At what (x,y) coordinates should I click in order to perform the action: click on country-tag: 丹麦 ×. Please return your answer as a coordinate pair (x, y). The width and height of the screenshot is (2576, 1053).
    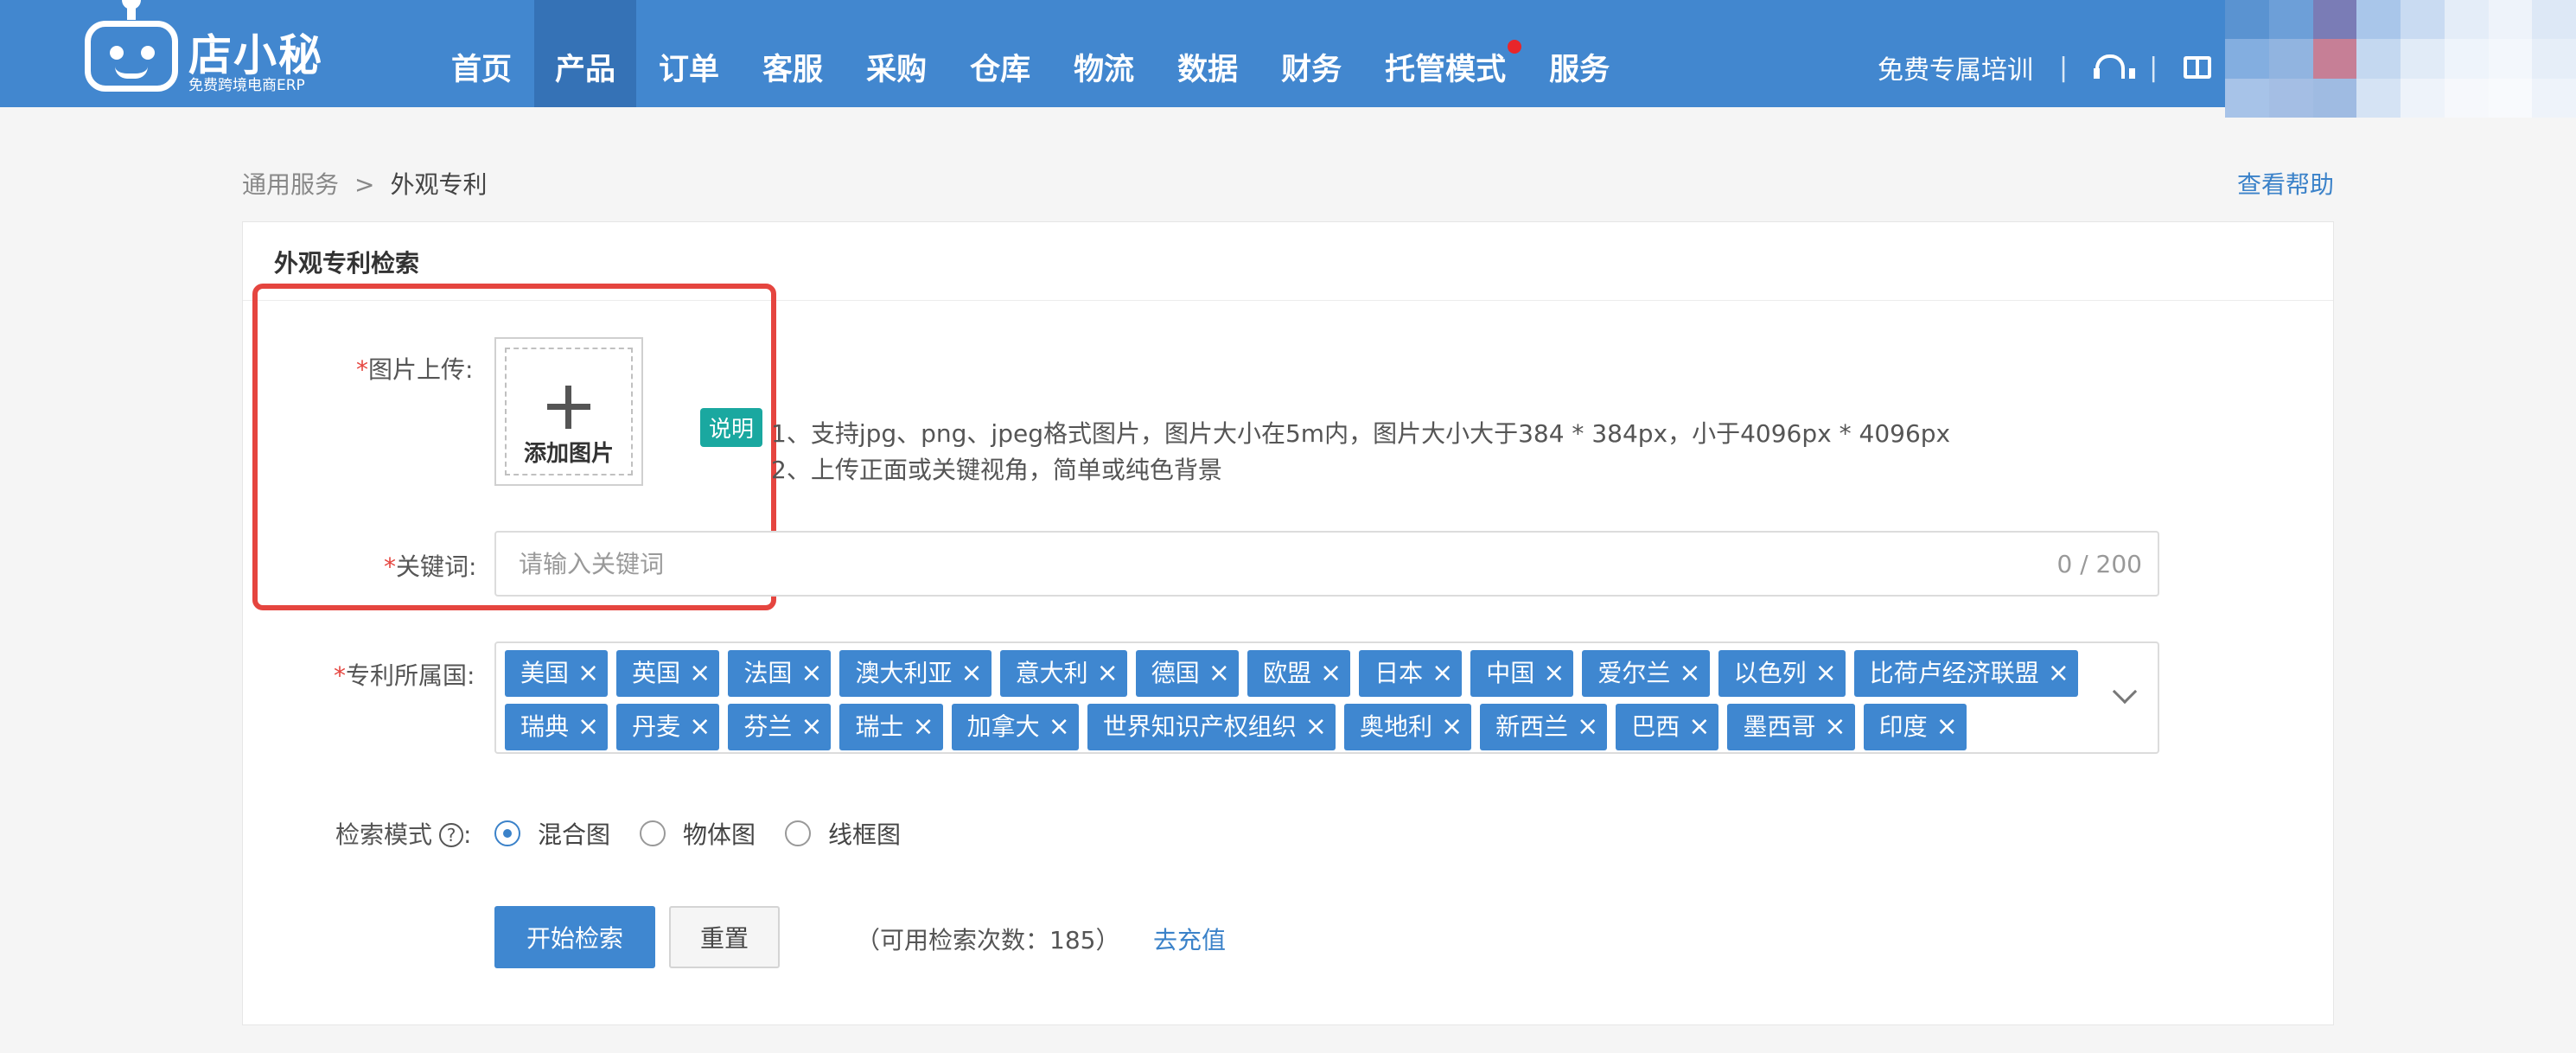
    Looking at the image, I should click on (668, 727).